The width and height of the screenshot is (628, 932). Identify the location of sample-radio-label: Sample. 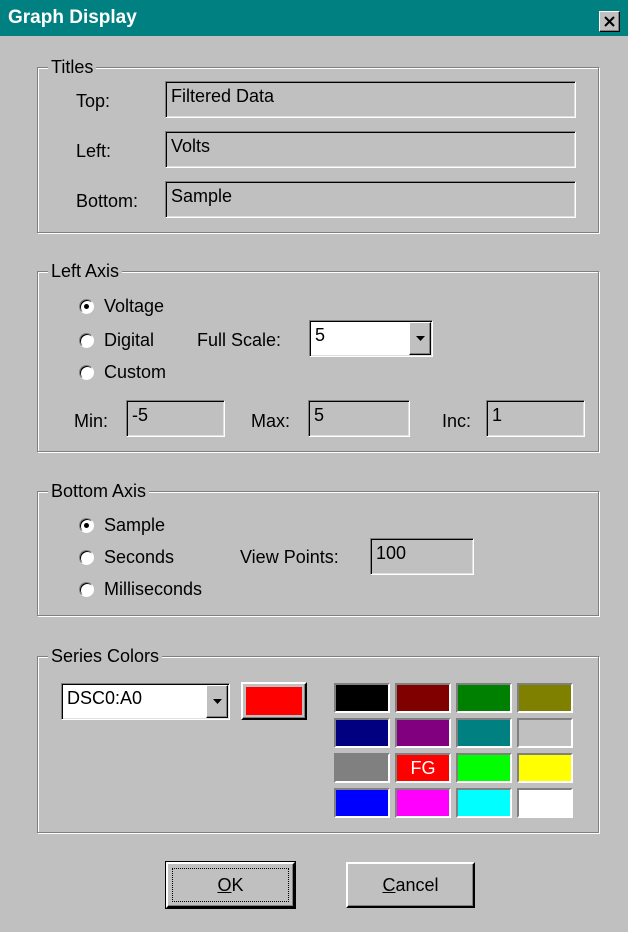
(134, 525).